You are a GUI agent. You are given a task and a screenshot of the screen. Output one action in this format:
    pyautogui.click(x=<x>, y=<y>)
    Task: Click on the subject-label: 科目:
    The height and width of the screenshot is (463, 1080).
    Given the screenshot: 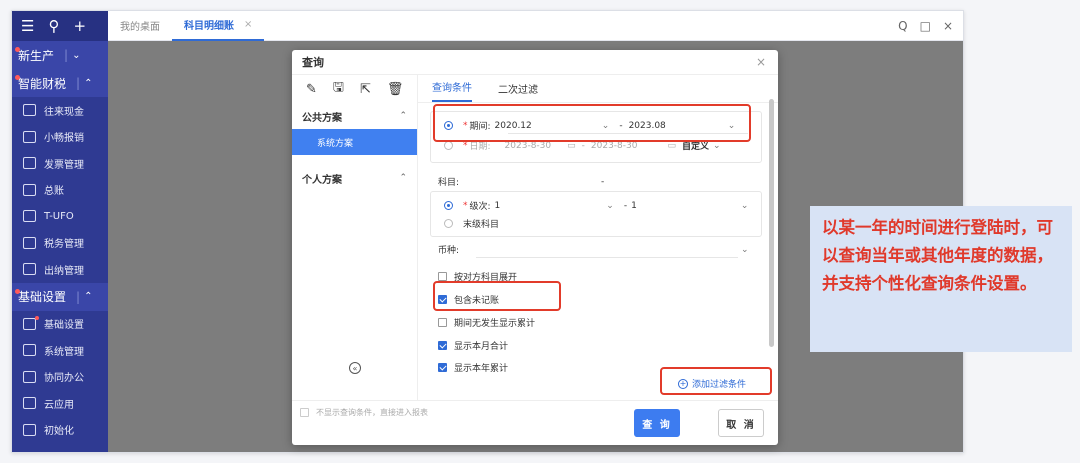 What is the action you would take?
    pyautogui.click(x=449, y=183)
    